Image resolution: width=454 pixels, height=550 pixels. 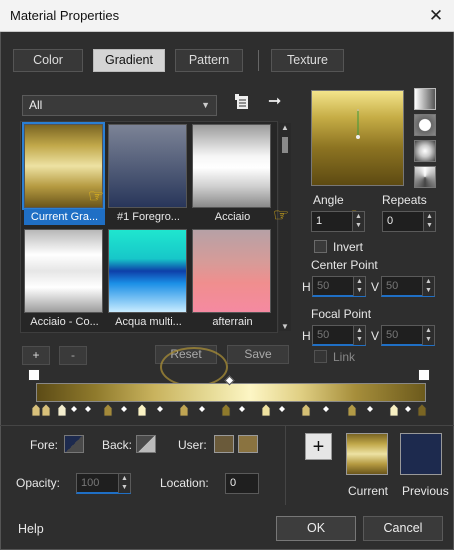 What do you see at coordinates (74, 444) in the screenshot?
I see `fore-swatch` at bounding box center [74, 444].